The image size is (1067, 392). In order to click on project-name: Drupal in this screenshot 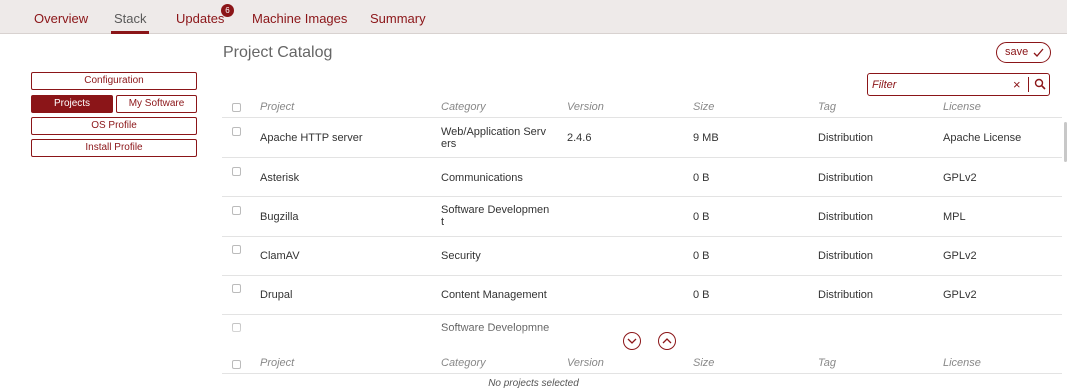, I will do `click(276, 295)`.